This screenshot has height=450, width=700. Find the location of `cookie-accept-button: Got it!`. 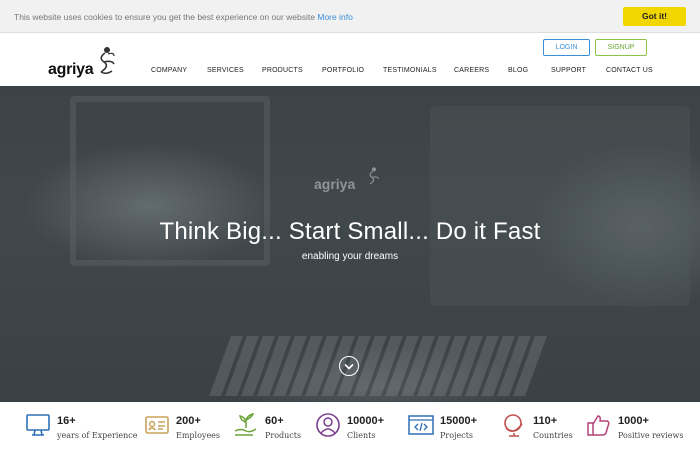

cookie-accept-button: Got it! is located at coordinates (654, 16).